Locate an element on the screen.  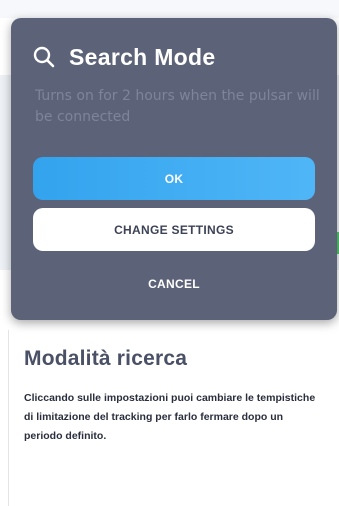
search-icon is located at coordinates (44, 57).